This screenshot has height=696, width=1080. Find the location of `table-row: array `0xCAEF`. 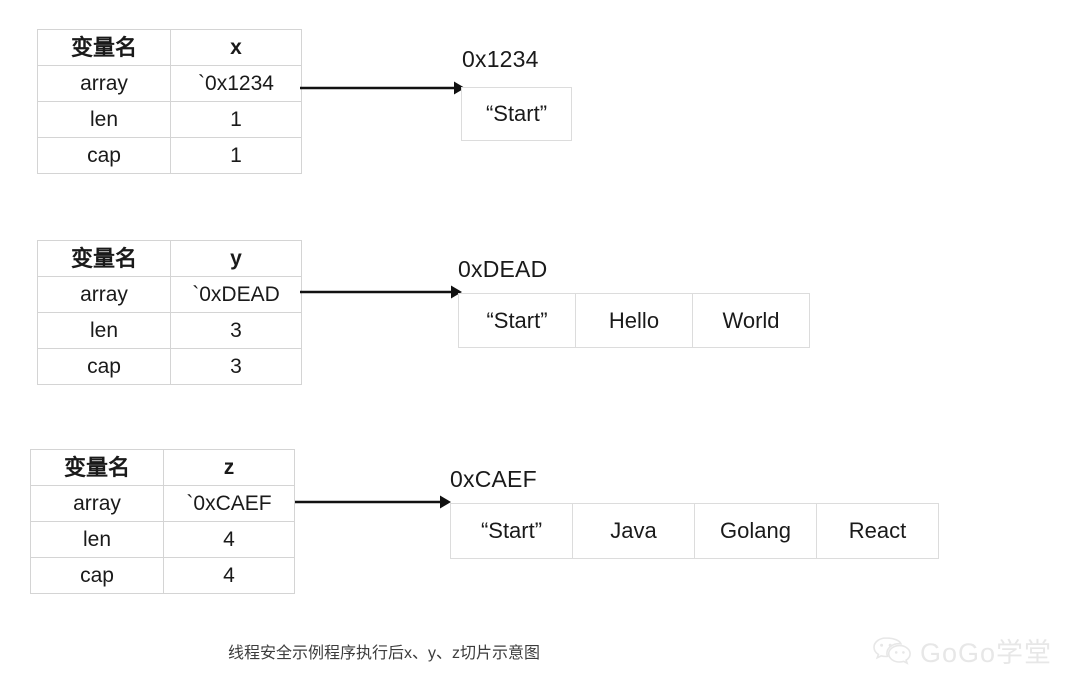

table-row: array `0xCAEF is located at coordinates (162, 503).